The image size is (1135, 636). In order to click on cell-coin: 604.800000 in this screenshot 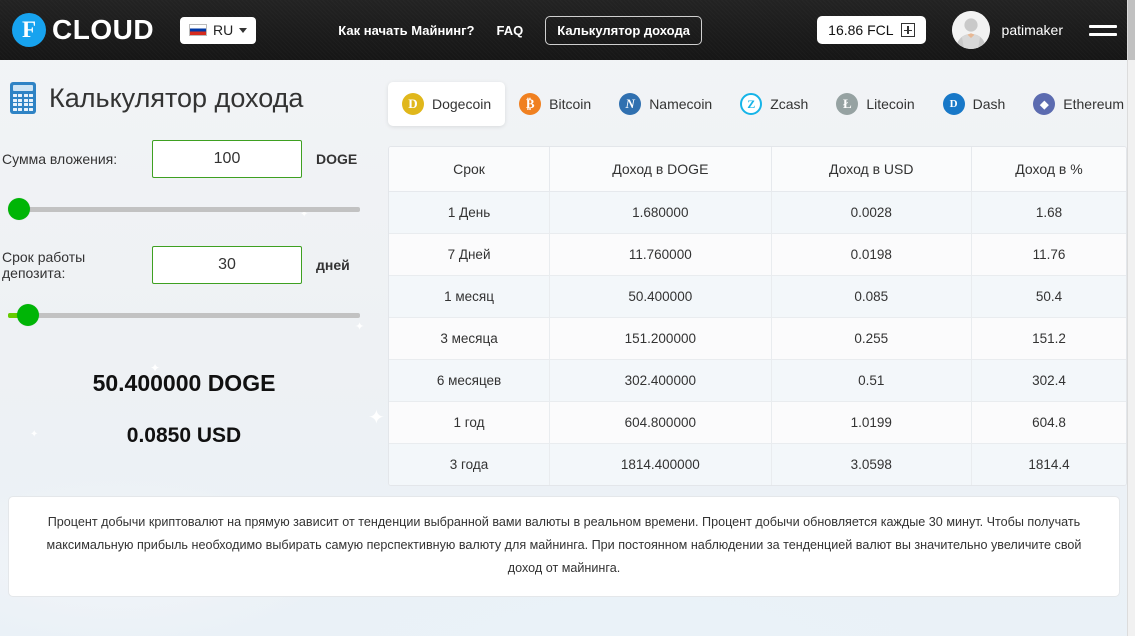, I will do `click(660, 422)`.